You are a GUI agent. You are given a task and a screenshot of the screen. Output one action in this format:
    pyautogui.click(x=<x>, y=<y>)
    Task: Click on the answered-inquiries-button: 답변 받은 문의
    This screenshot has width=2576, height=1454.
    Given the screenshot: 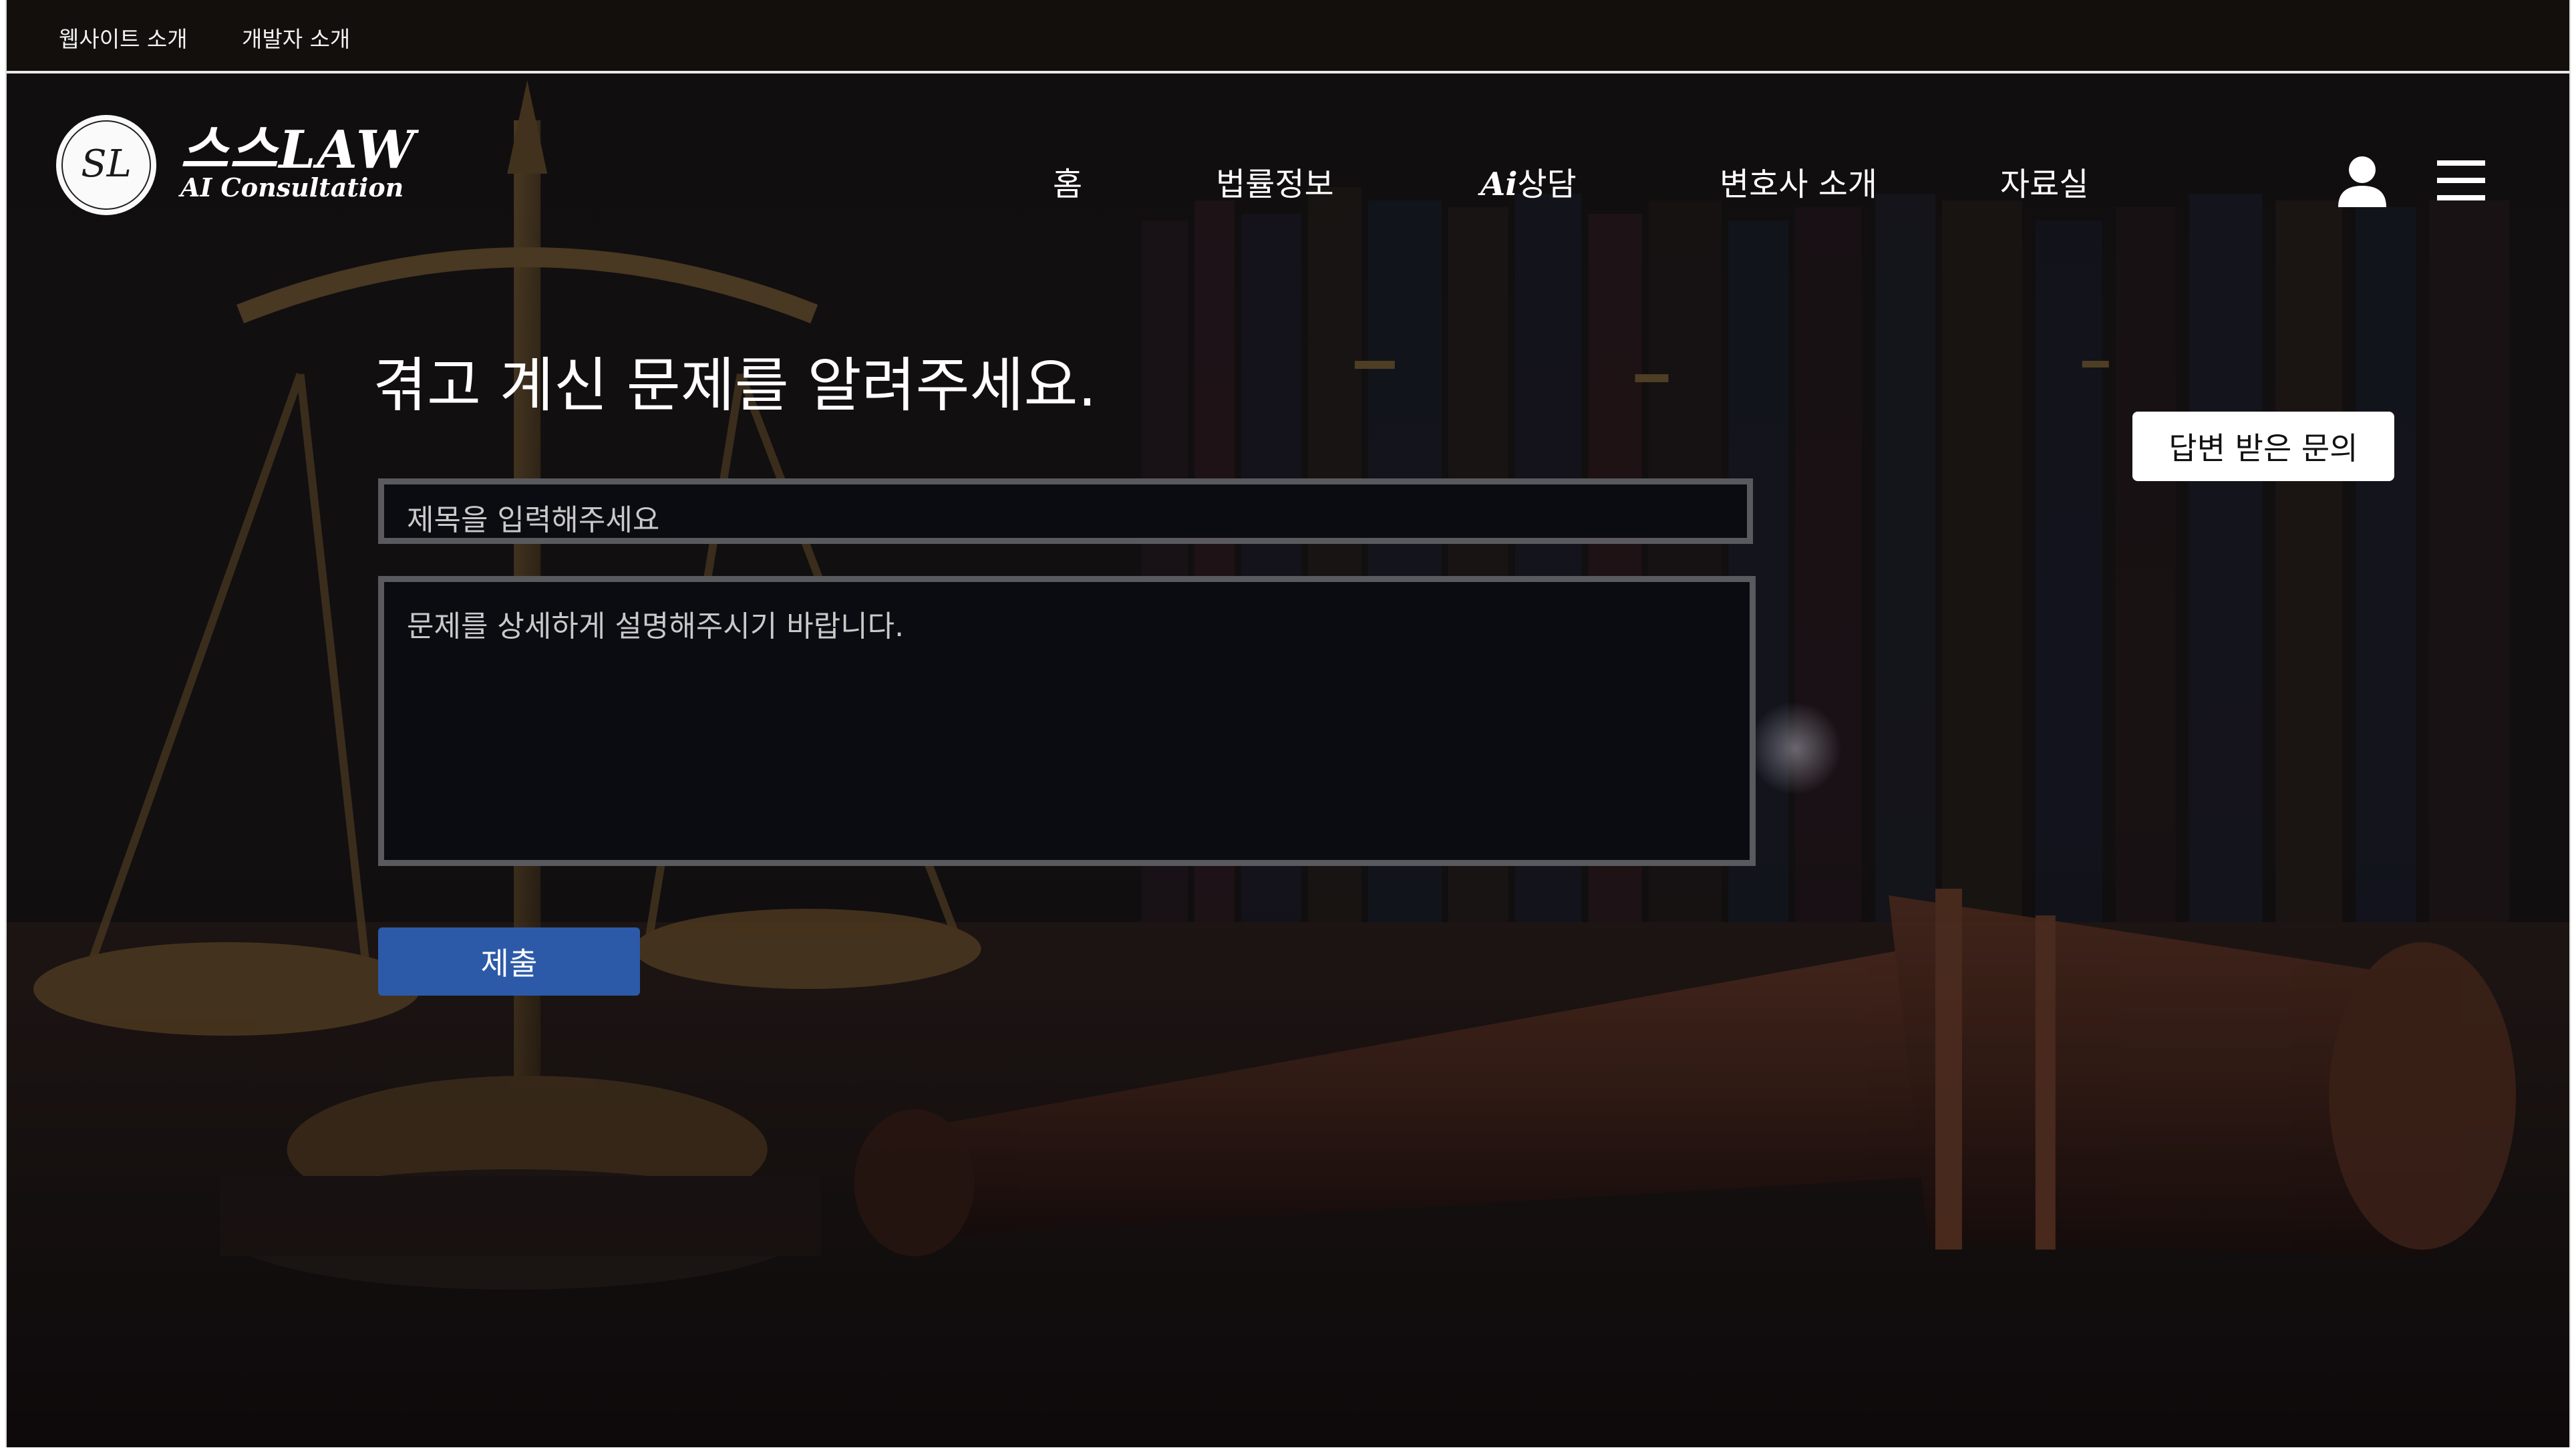 What is the action you would take?
    pyautogui.click(x=2263, y=447)
    